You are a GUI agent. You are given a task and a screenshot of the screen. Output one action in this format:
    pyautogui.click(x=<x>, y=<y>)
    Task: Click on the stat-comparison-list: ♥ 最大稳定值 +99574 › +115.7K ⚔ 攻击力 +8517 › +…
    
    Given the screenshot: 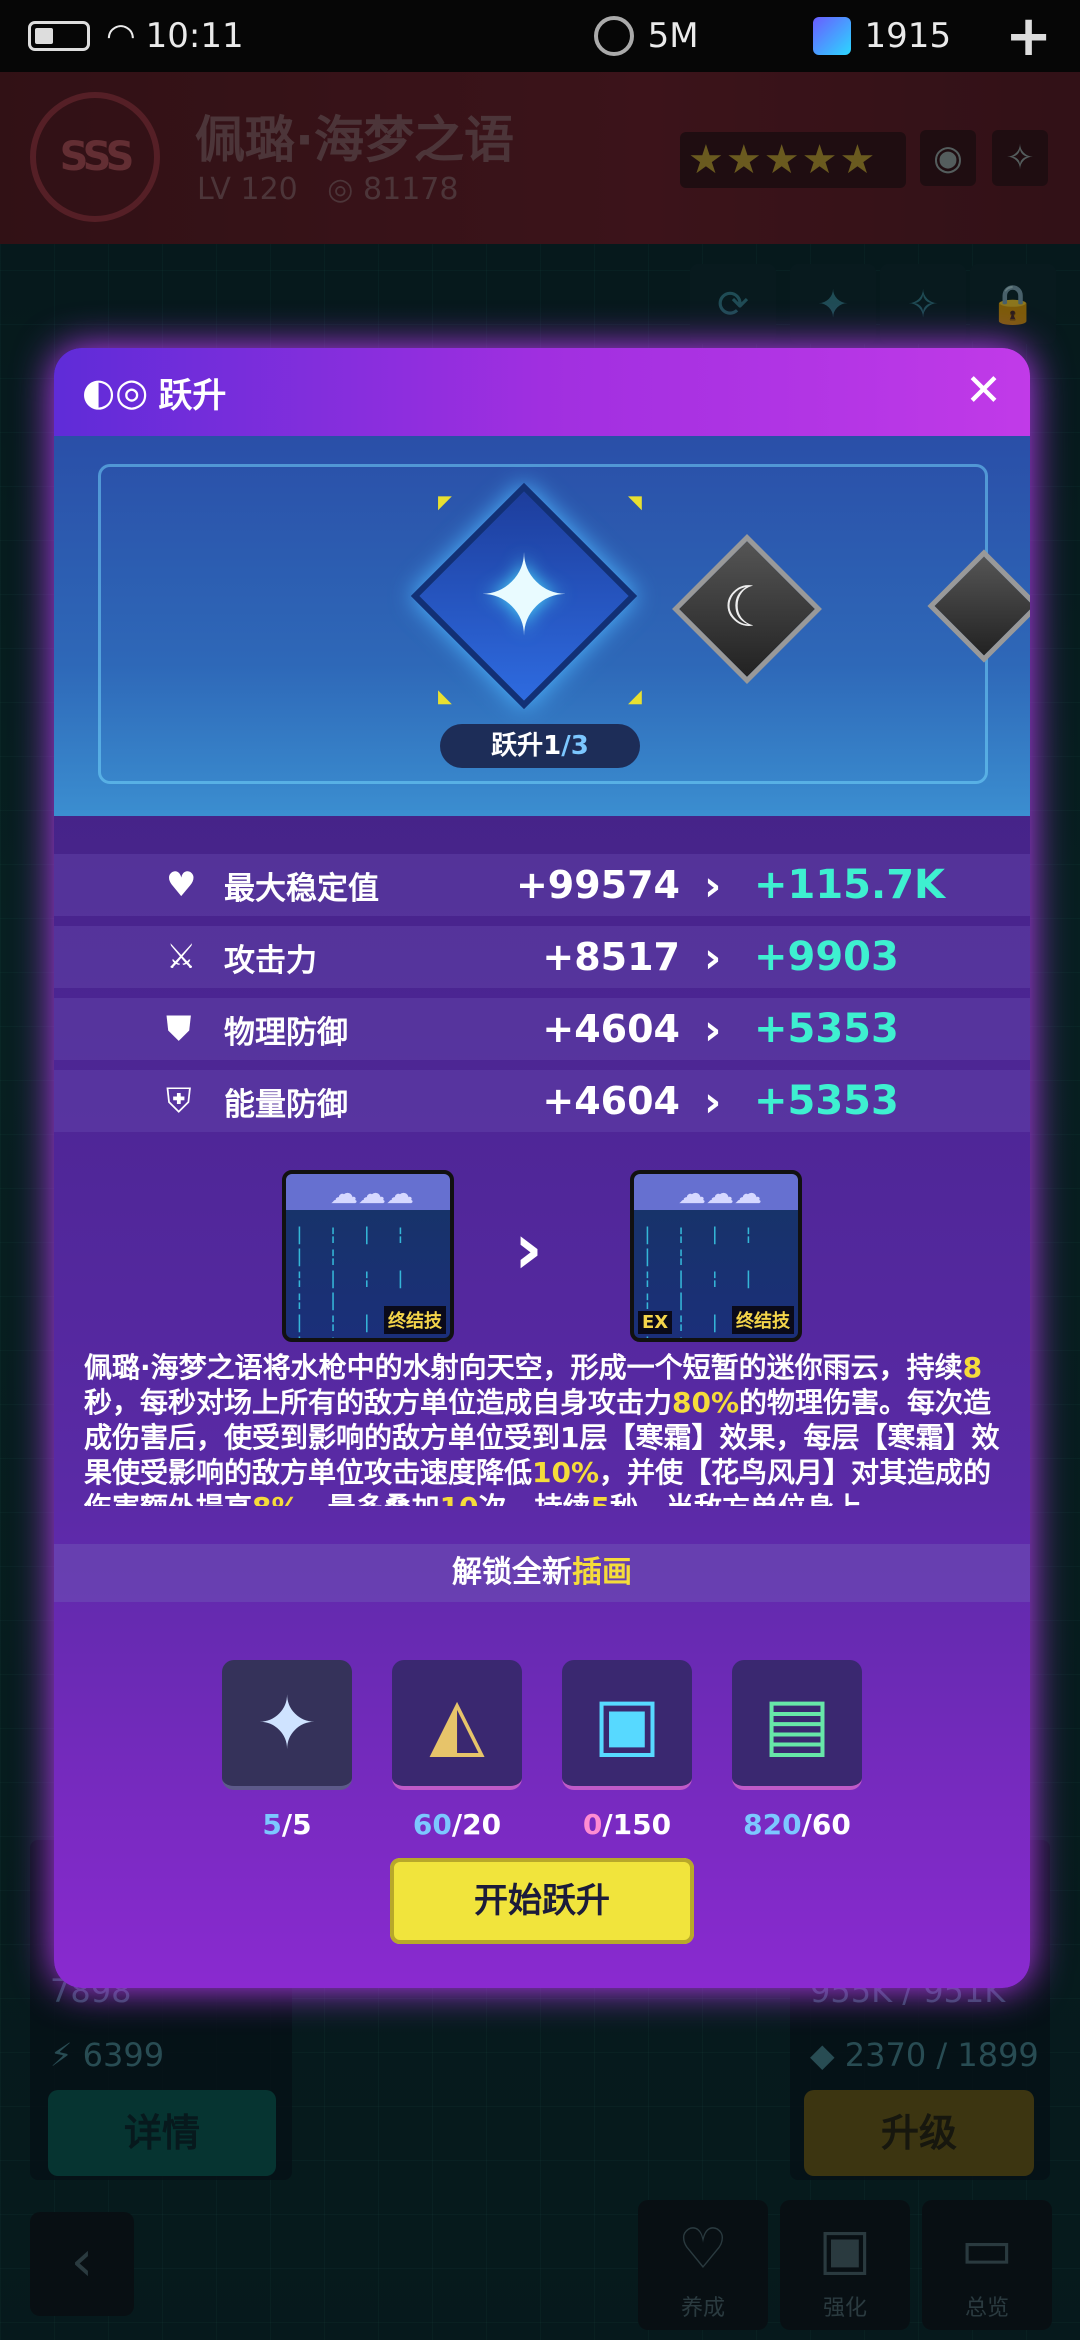 What is the action you would take?
    pyautogui.click(x=542, y=998)
    